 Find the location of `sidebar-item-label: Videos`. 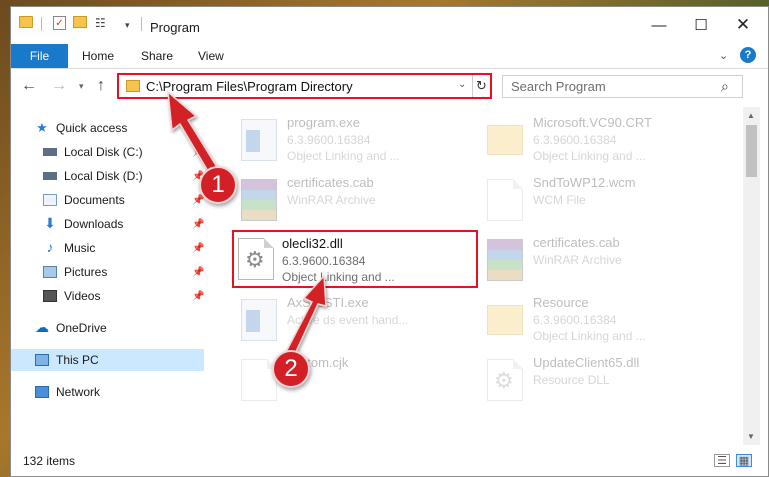

sidebar-item-label: Videos is located at coordinates (82, 296).